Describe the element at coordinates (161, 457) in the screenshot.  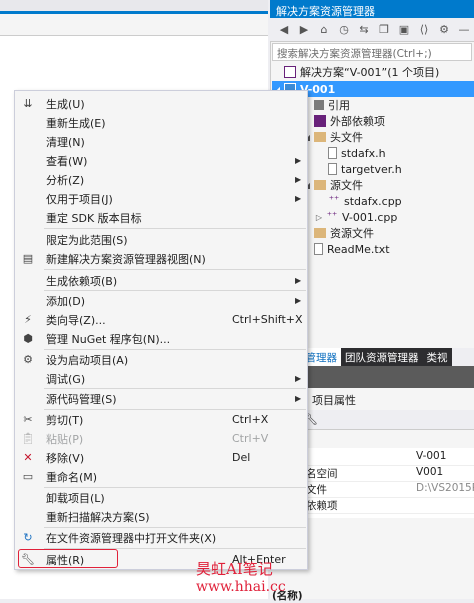
I see `menu-item-remove: ✕ 移除(V) Del` at that location.